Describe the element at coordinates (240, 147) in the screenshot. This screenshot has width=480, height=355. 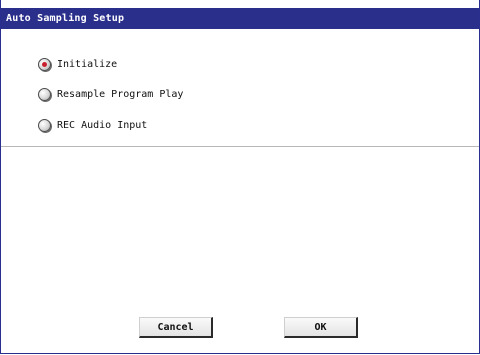
I see `section-divider` at that location.